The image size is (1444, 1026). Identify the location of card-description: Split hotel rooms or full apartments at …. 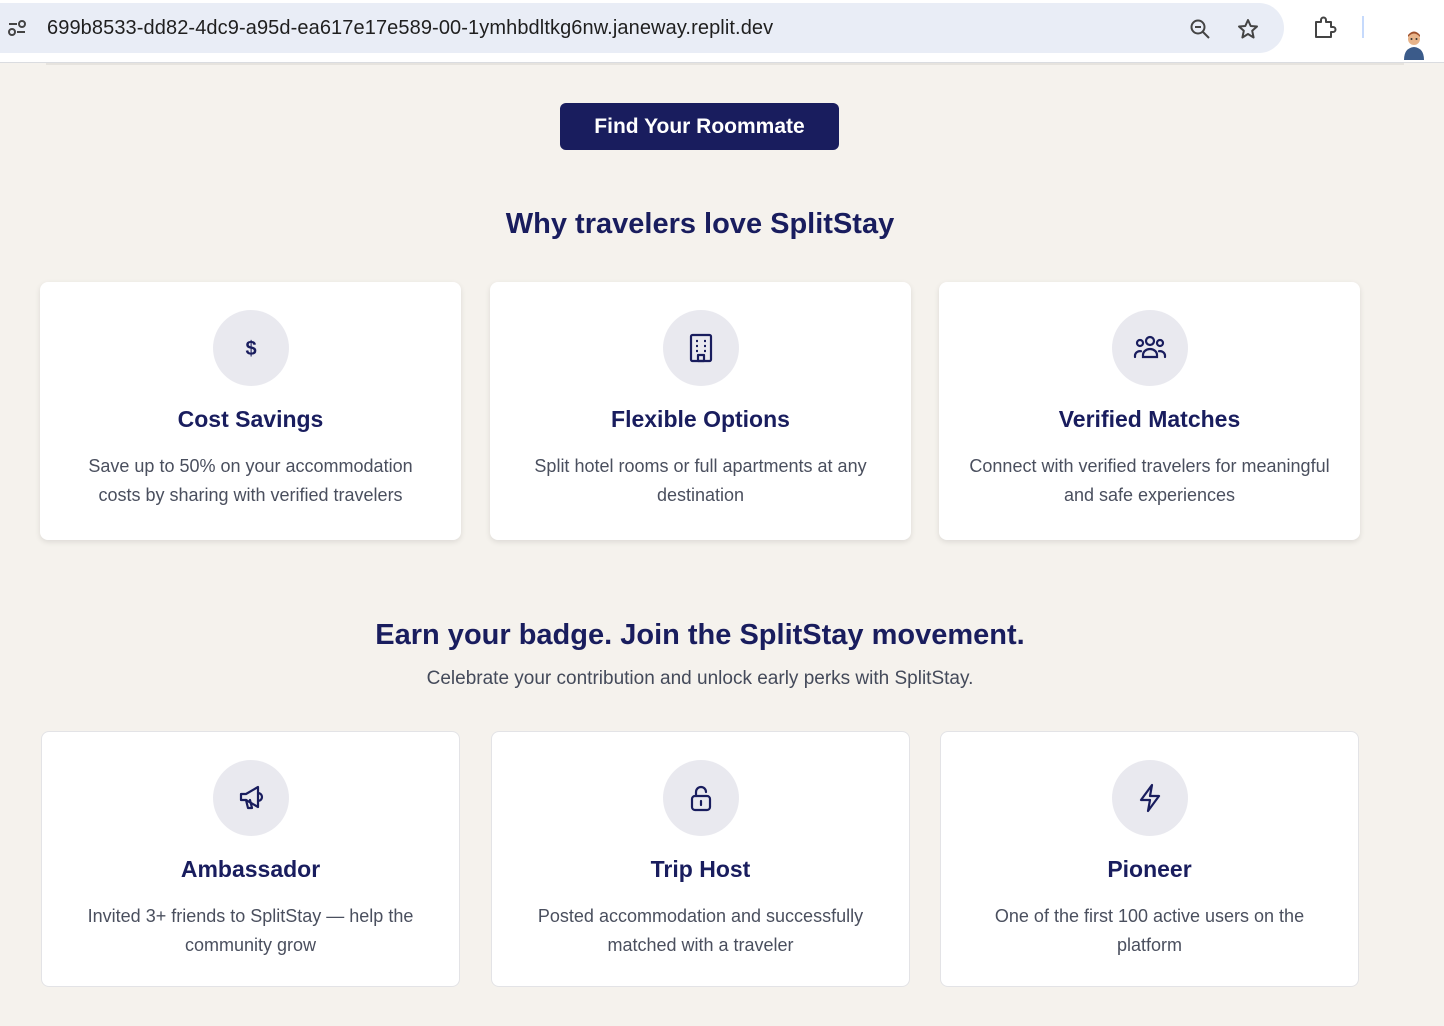
(700, 480).